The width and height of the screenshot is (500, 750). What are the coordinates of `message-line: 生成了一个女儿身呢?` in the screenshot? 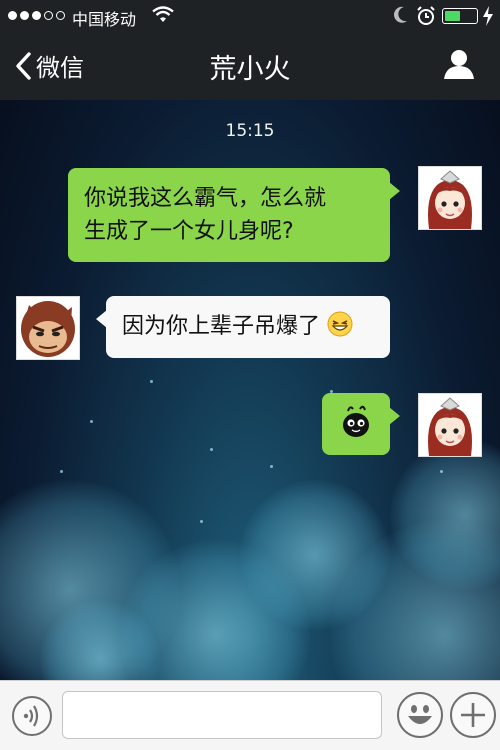 It's located at (189, 231).